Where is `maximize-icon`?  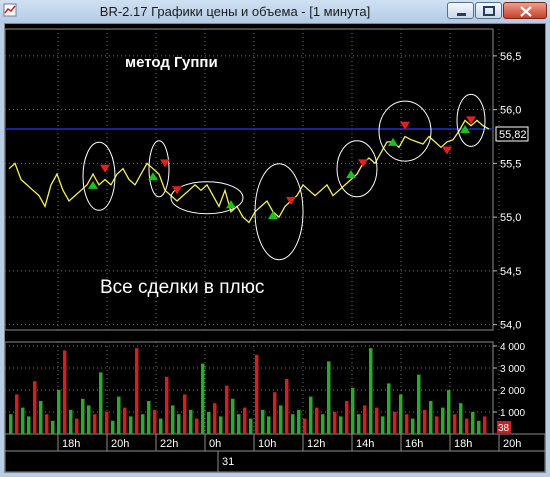
maximize-icon is located at coordinates (489, 11).